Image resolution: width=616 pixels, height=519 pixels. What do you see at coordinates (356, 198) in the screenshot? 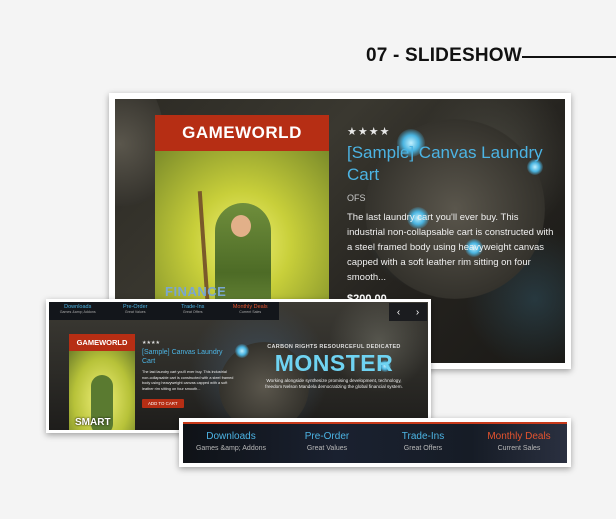
I see `product-vendor: OFS` at bounding box center [356, 198].